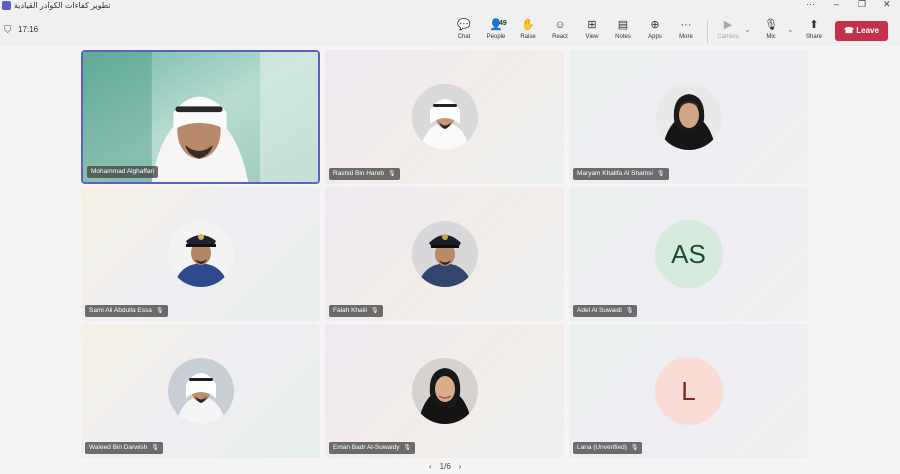  I want to click on participant-name-tag: Mohammad Alghaffari, so click(123, 172).